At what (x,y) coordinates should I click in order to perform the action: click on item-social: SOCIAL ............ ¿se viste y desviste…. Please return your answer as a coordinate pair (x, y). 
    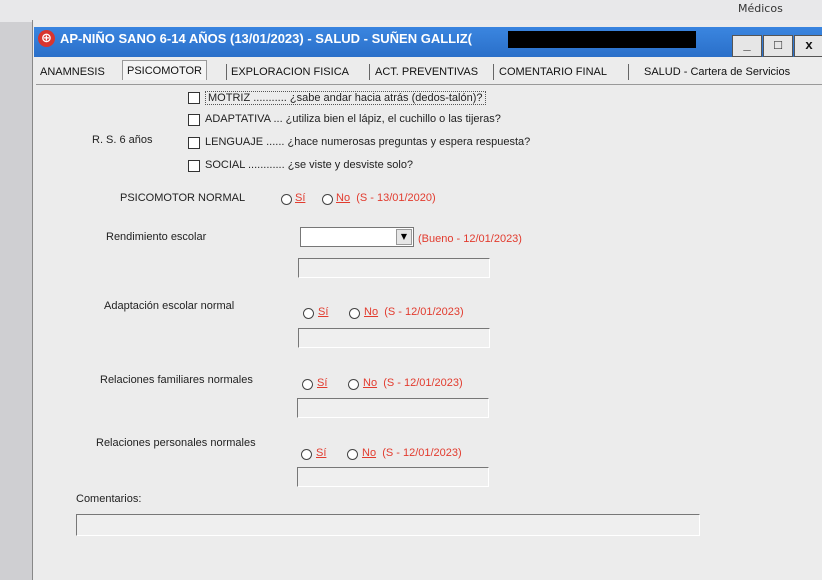
    Looking at the image, I should click on (309, 165).